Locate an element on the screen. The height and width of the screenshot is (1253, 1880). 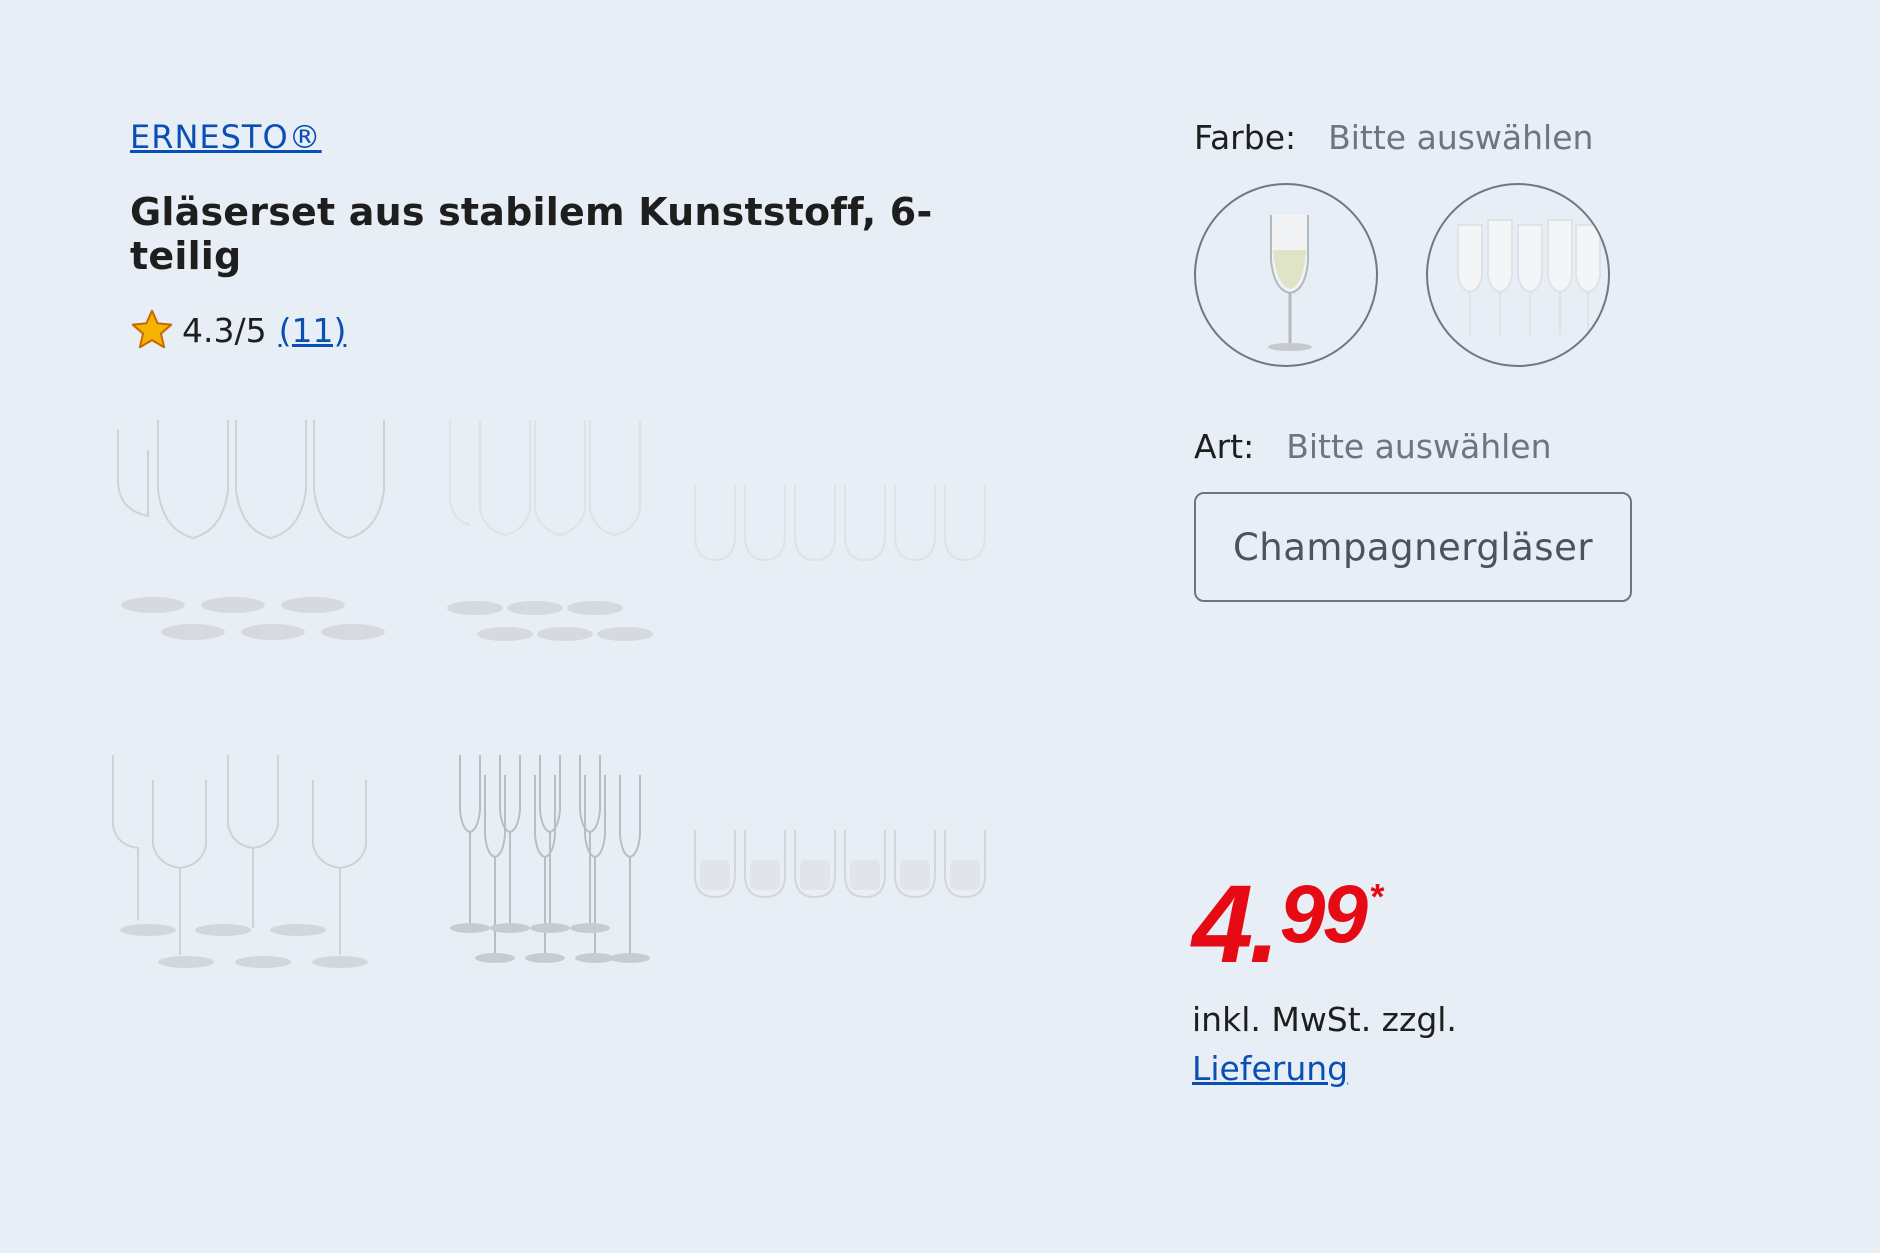
type-option-button: Champagnergläser is located at coordinates (1413, 547).